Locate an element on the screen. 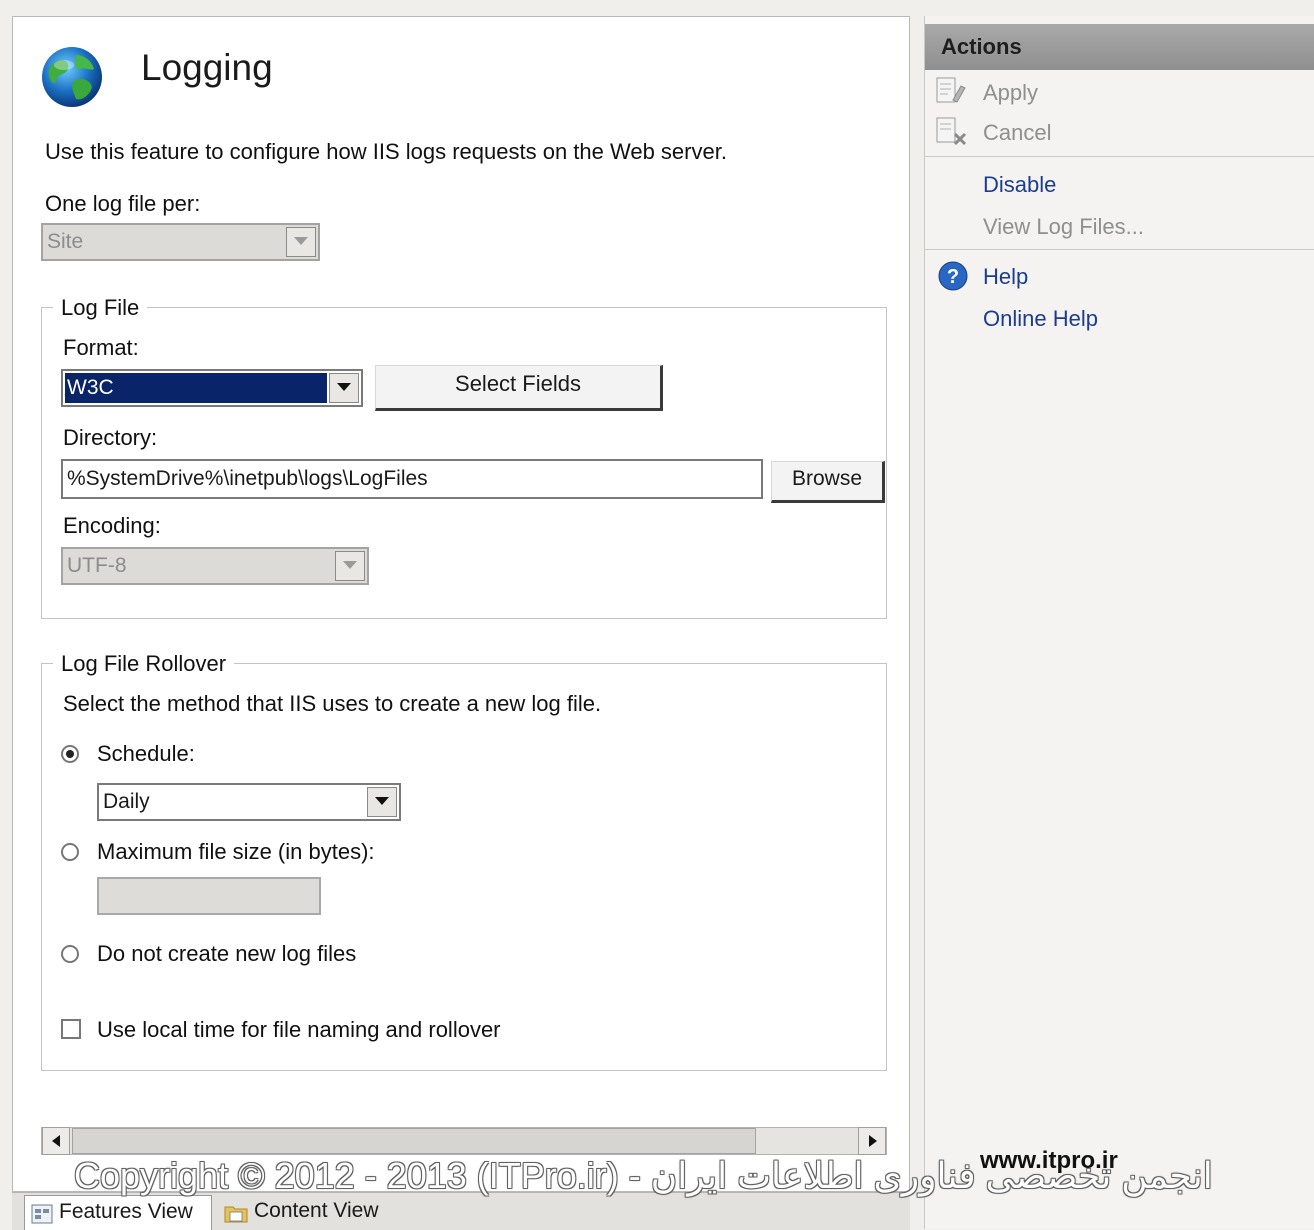 The height and width of the screenshot is (1230, 1314). globe-icon is located at coordinates (72, 77).